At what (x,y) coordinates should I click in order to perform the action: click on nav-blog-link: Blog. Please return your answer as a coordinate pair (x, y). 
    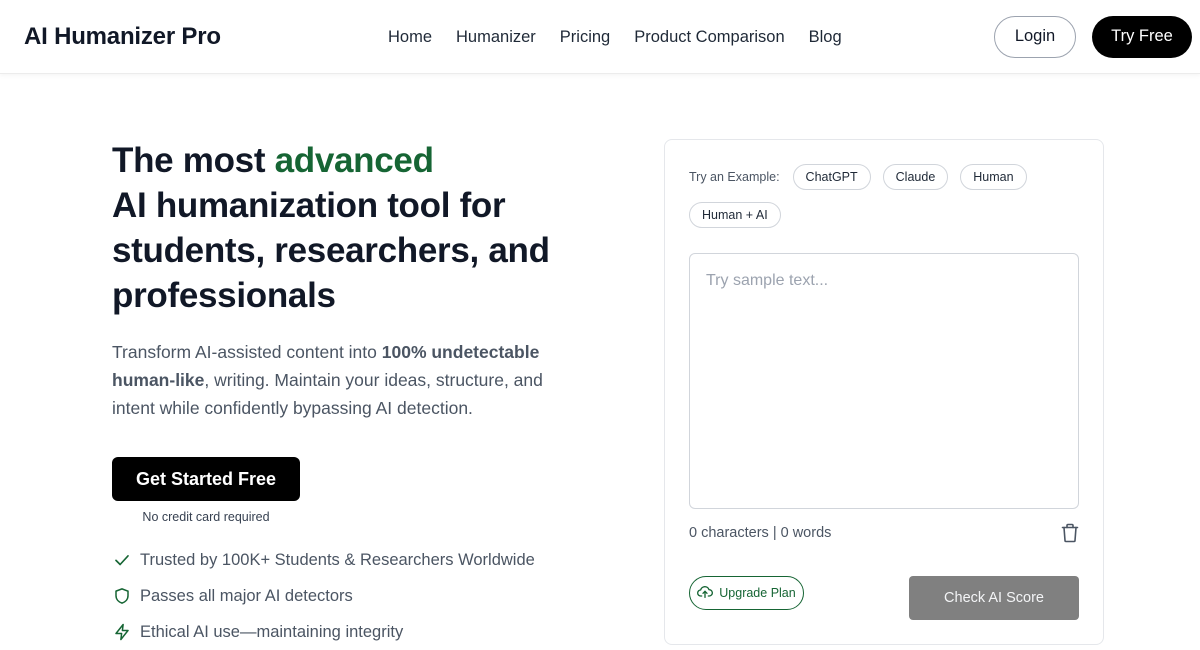
    Looking at the image, I should click on (825, 37).